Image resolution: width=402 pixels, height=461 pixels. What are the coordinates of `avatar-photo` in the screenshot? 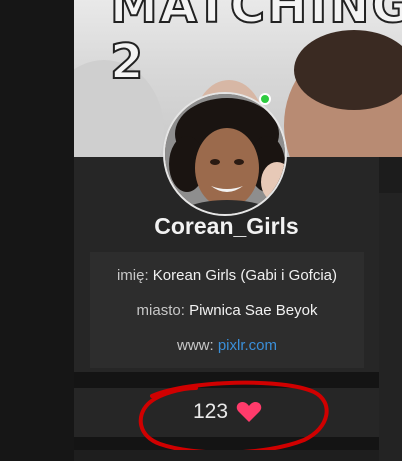 It's located at (225, 154).